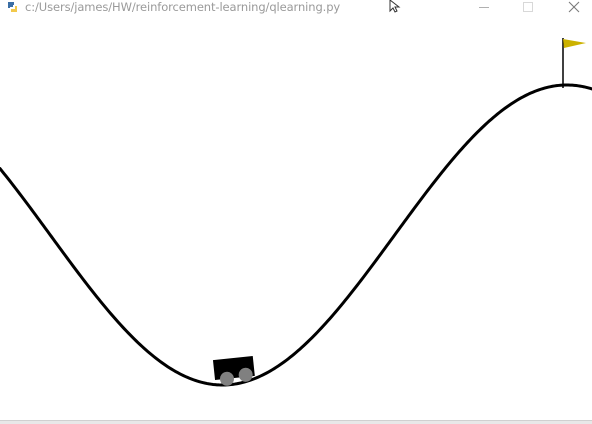 Image resolution: width=592 pixels, height=424 pixels. I want to click on car, so click(233, 370).